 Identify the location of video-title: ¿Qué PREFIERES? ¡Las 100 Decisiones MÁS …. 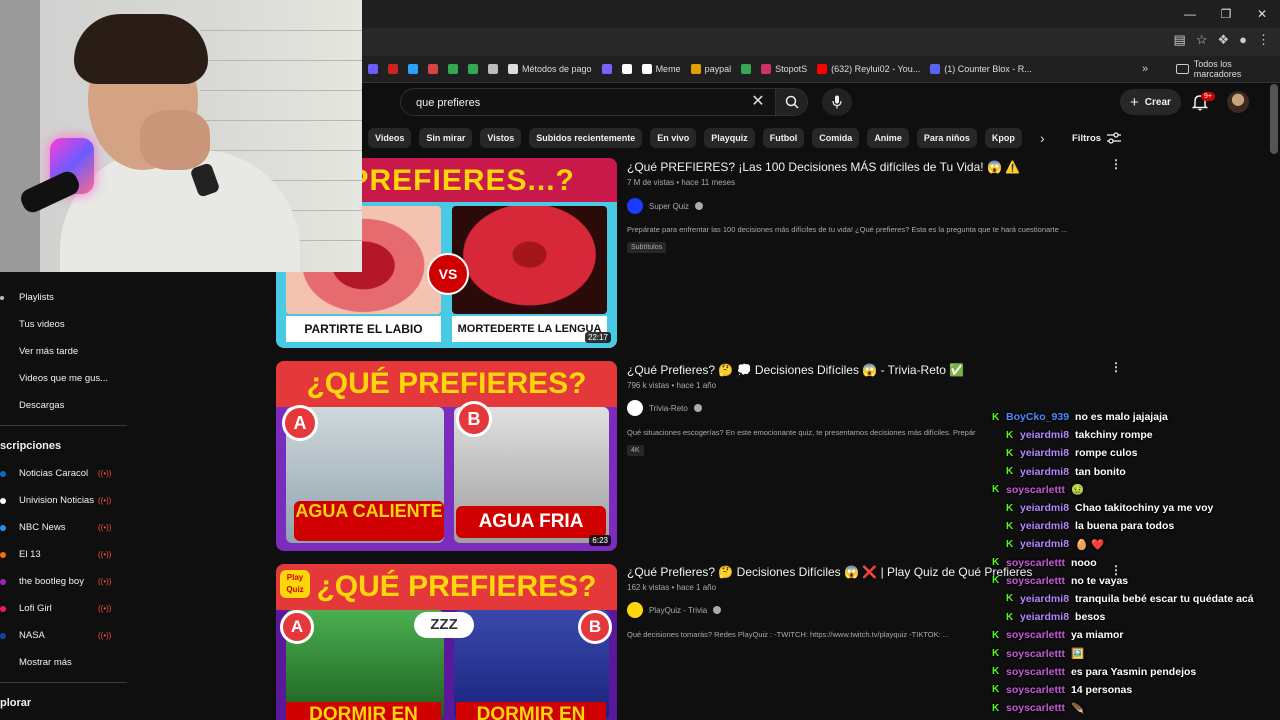
(823, 167).